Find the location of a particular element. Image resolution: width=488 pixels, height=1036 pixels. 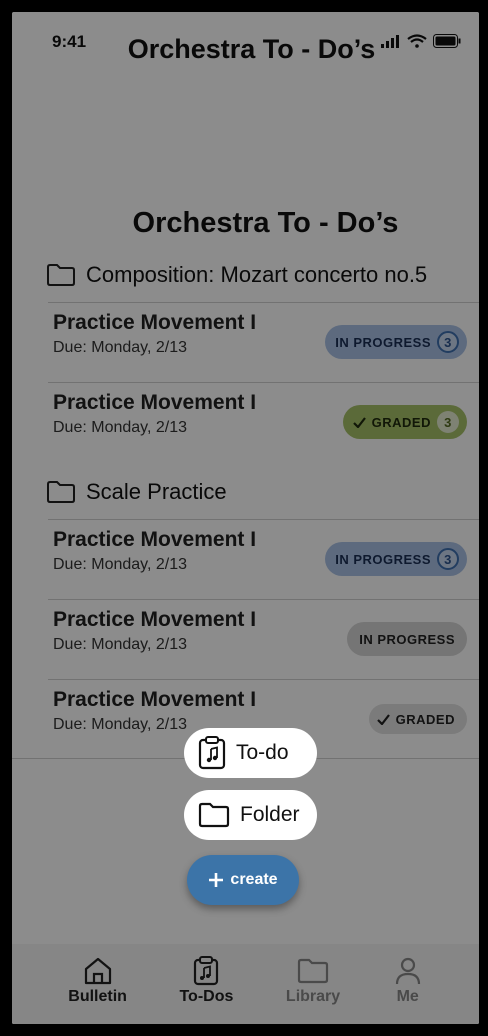

menu-item-folder: Folder is located at coordinates (250, 815).